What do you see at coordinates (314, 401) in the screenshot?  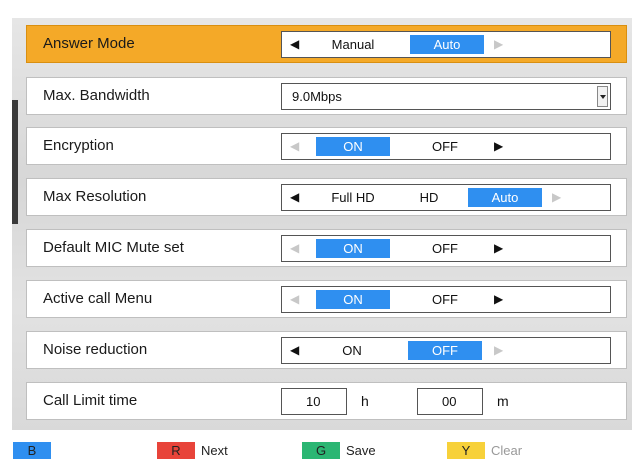 I see `hours-input: 10` at bounding box center [314, 401].